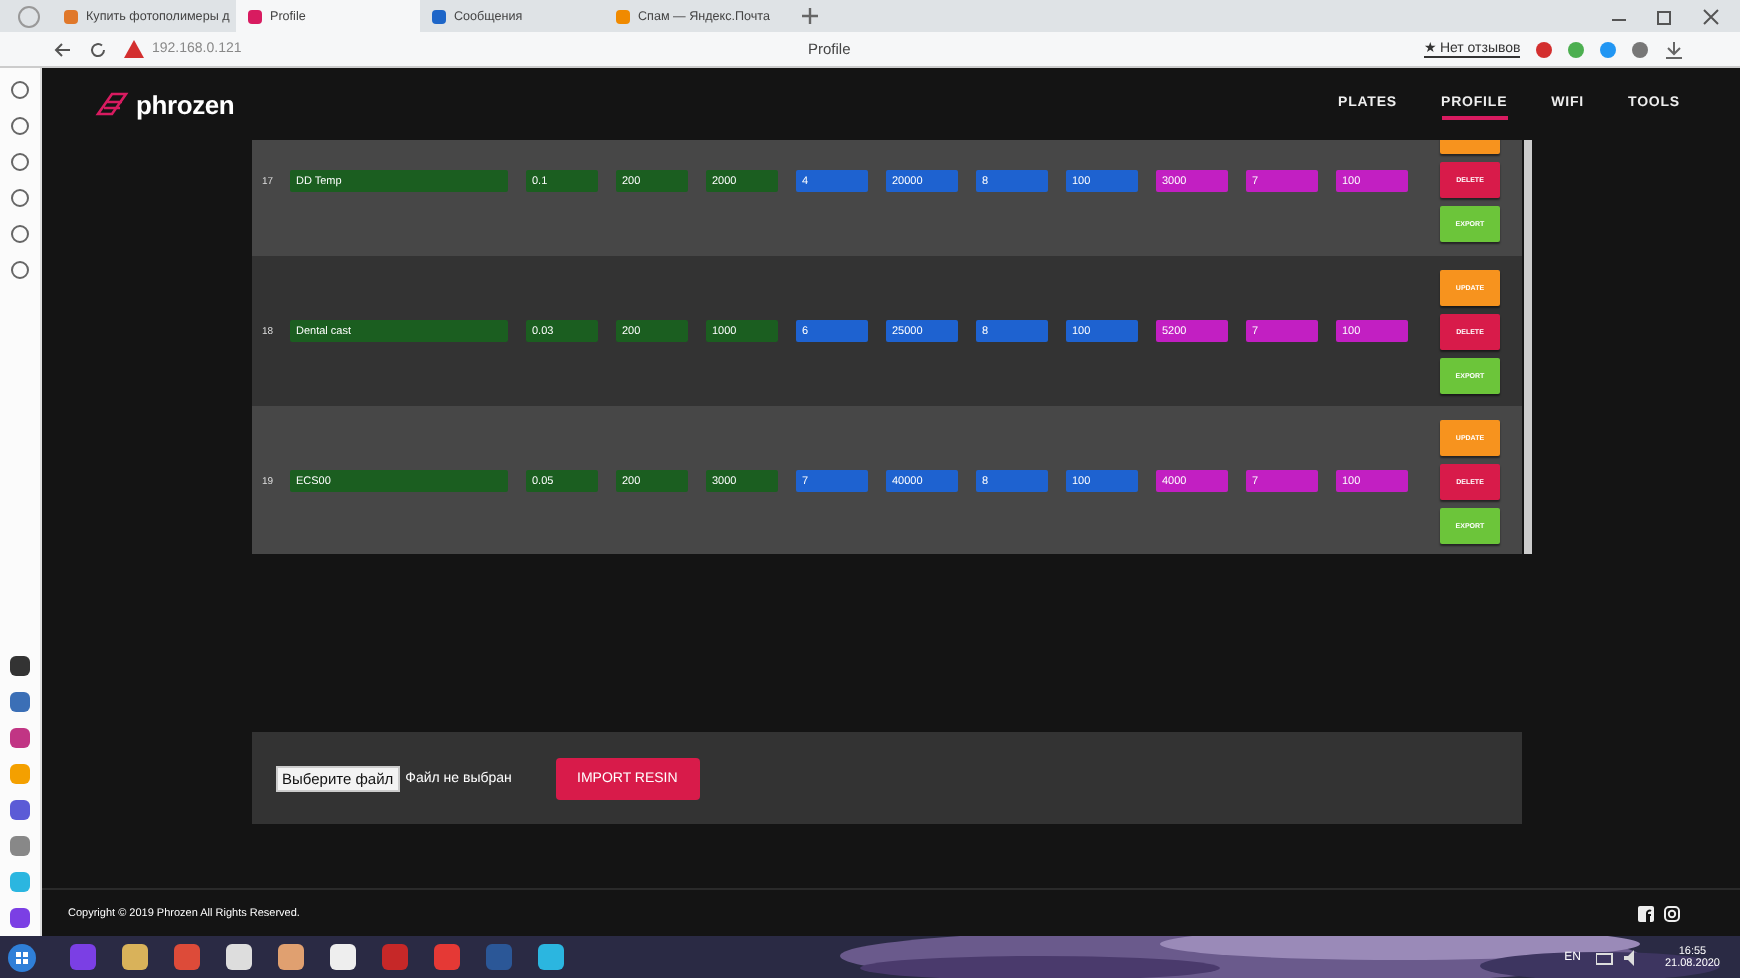 Image resolution: width=1740 pixels, height=978 pixels. What do you see at coordinates (22, 957) in the screenshot?
I see `start-icon` at bounding box center [22, 957].